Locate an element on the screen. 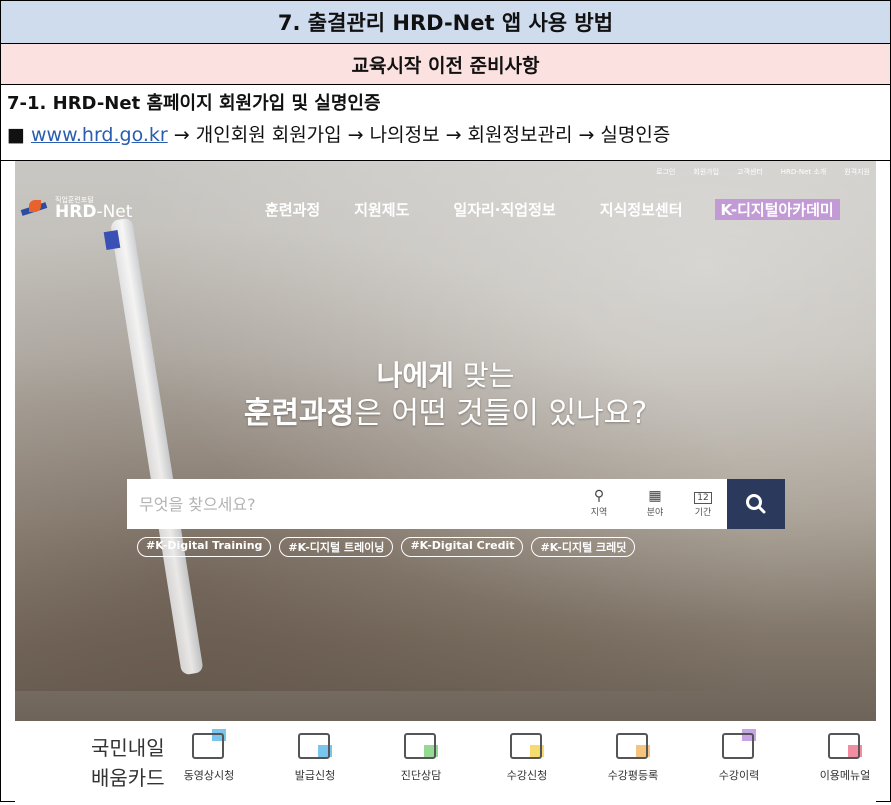 This screenshot has height=805, width=891. location-pin-icon: ⚲ is located at coordinates (599, 496).